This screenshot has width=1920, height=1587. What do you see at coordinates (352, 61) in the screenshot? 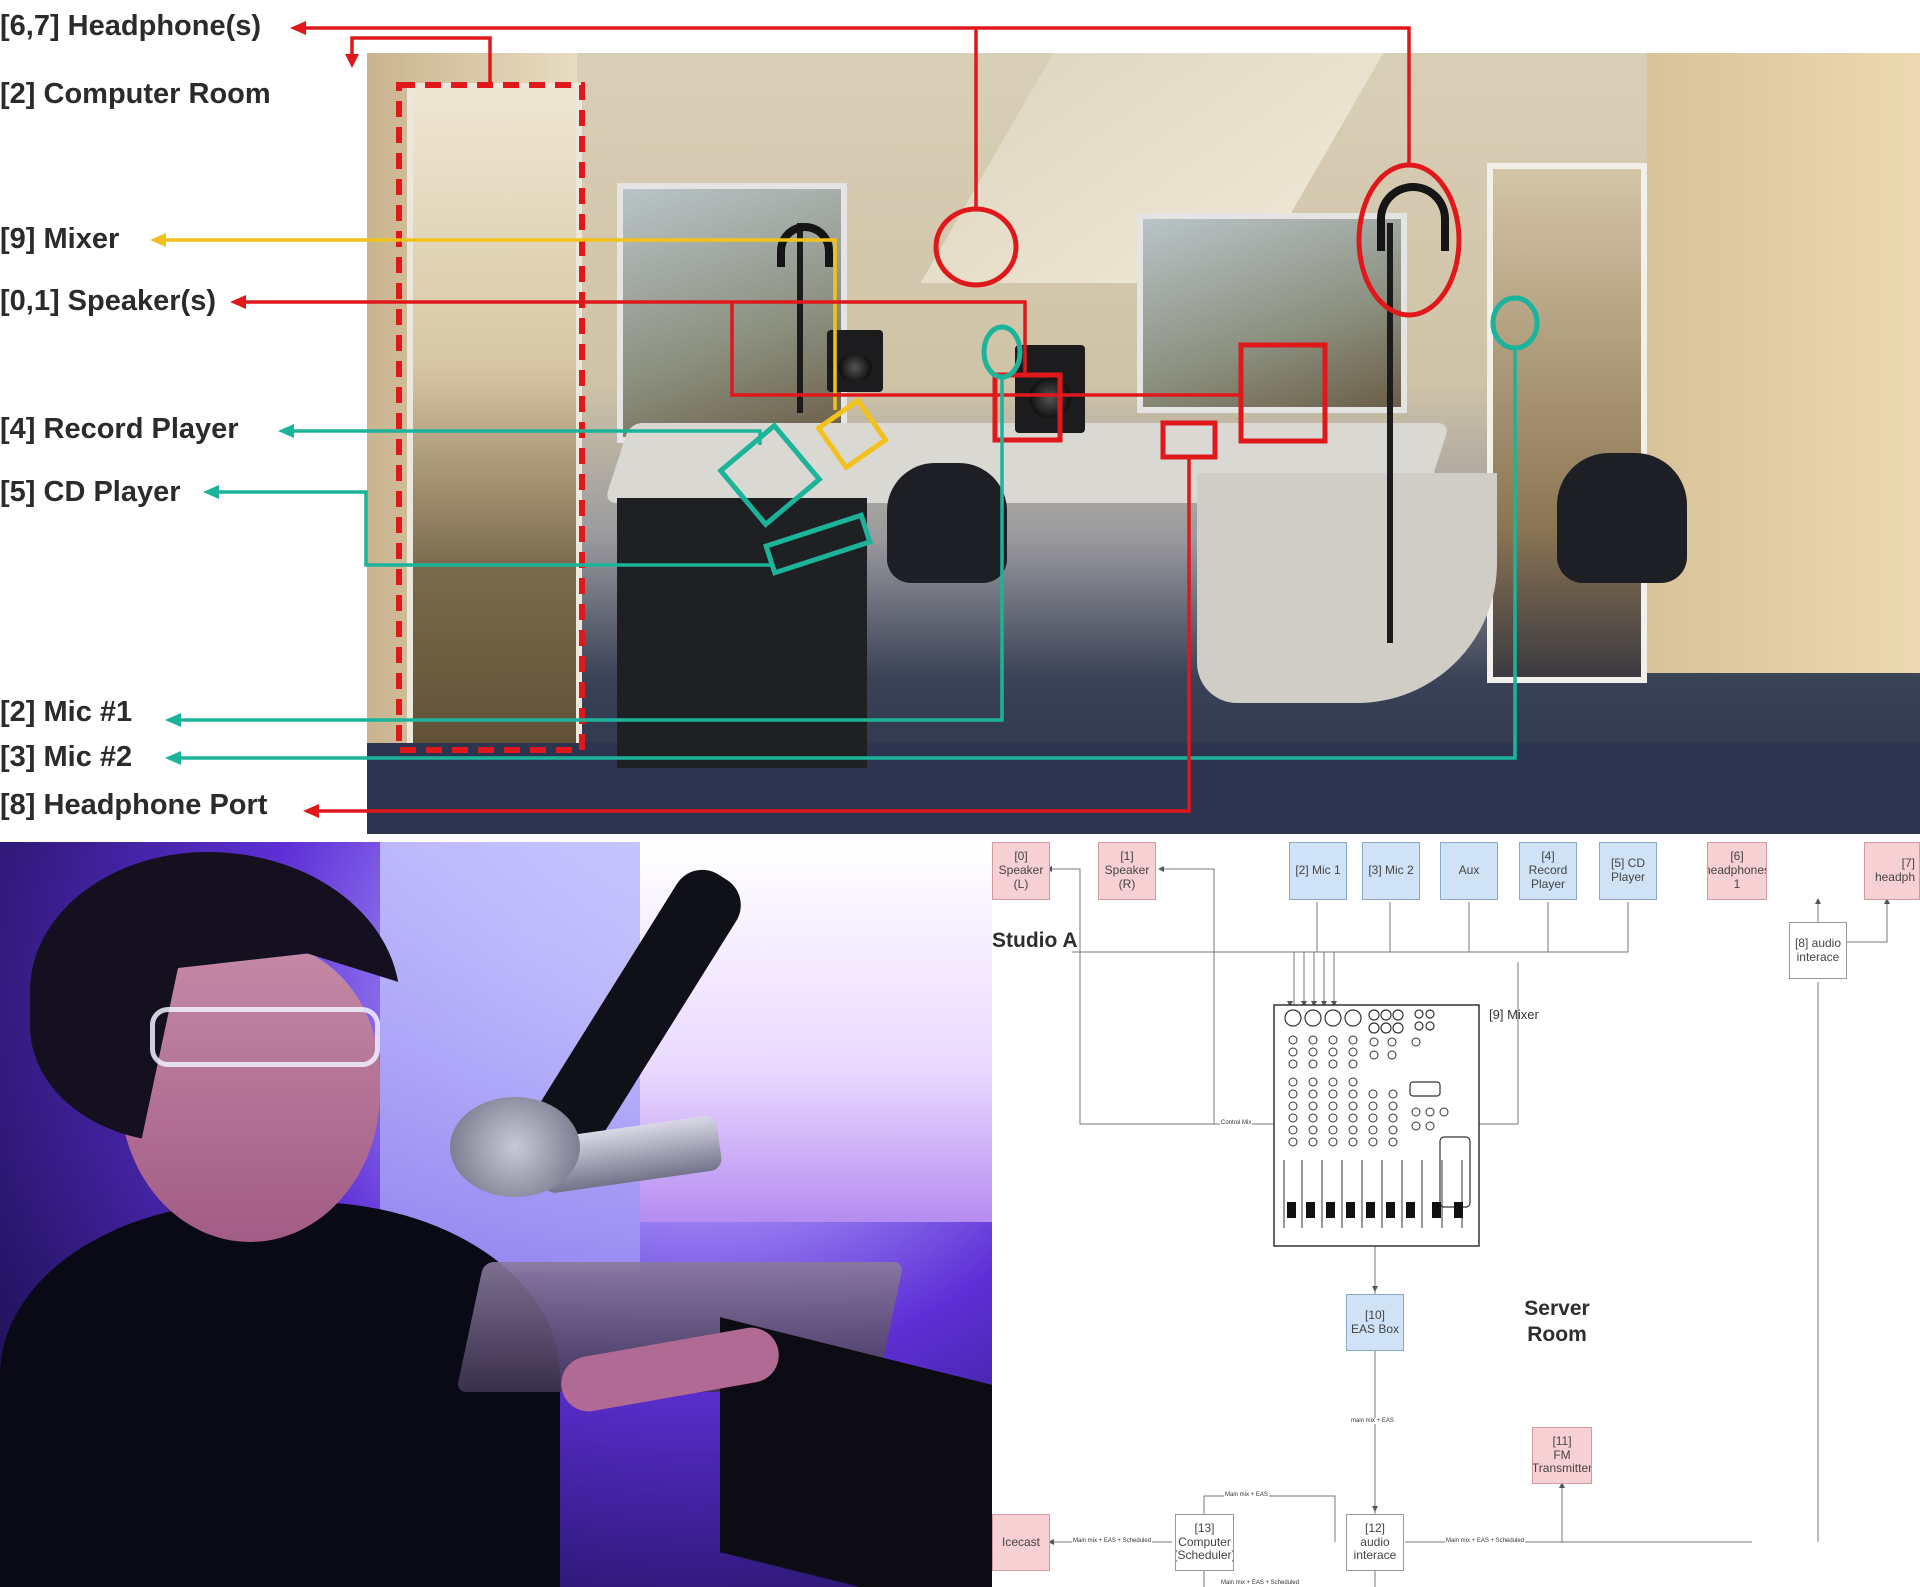
I see `computer-room-arrowhead` at bounding box center [352, 61].